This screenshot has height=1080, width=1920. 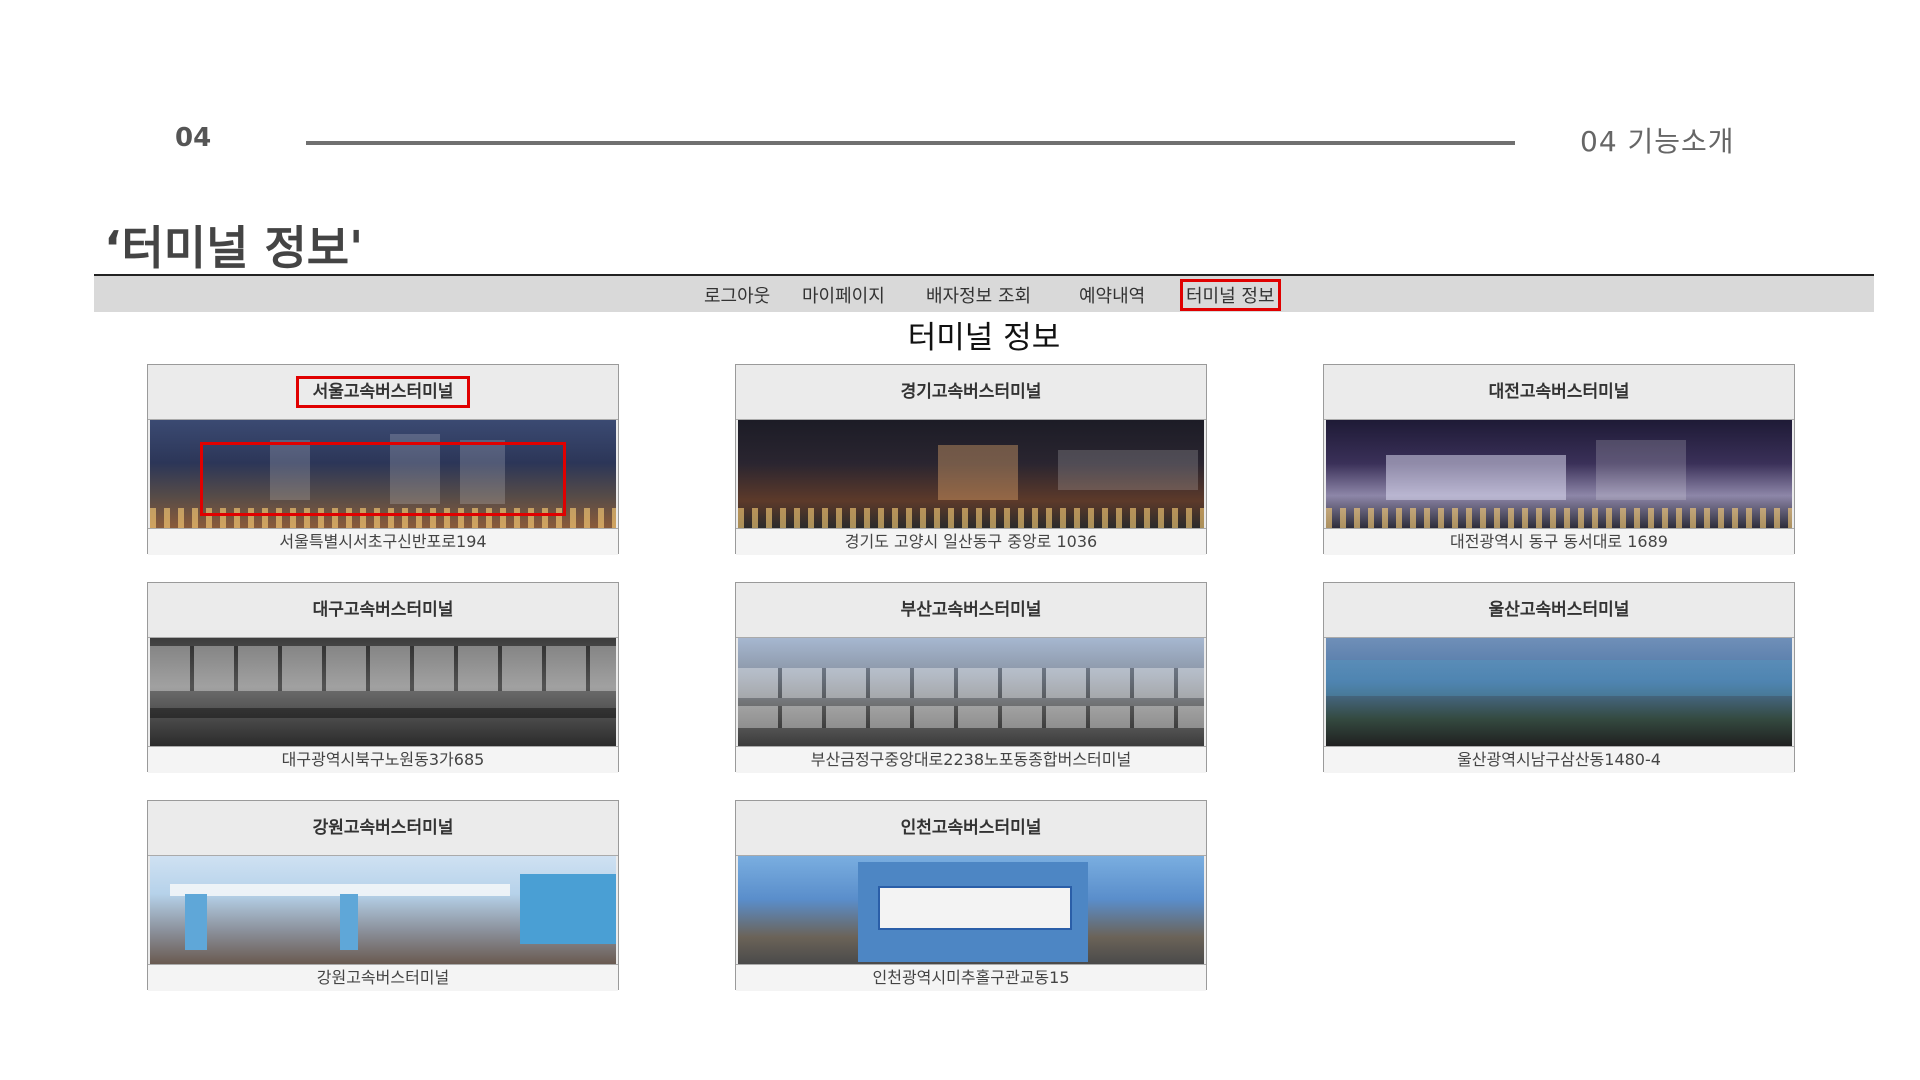 I want to click on section-label: 04 기능소개, so click(x=1657, y=141).